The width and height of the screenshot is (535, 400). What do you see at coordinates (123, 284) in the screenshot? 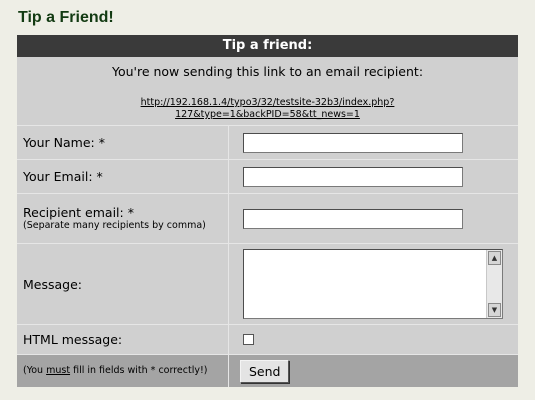
I see `message-label: Message:` at bounding box center [123, 284].